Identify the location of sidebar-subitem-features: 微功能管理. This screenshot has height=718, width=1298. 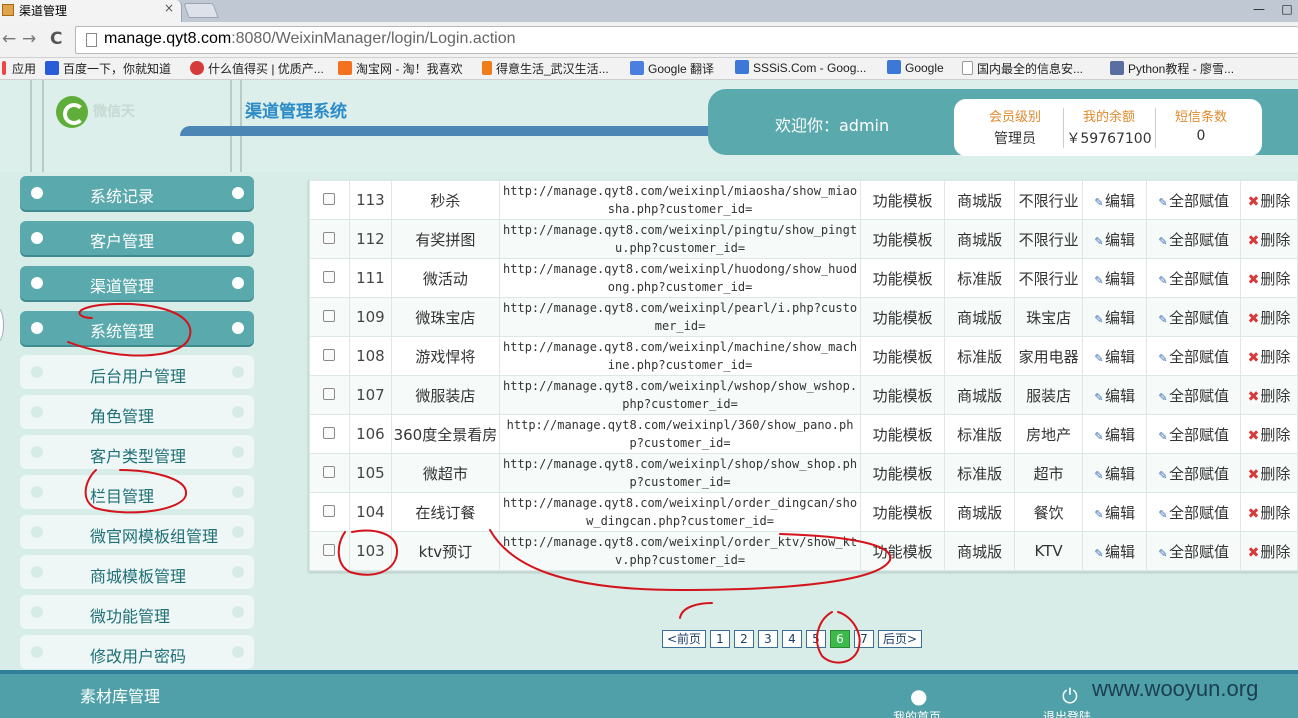
(137, 612).